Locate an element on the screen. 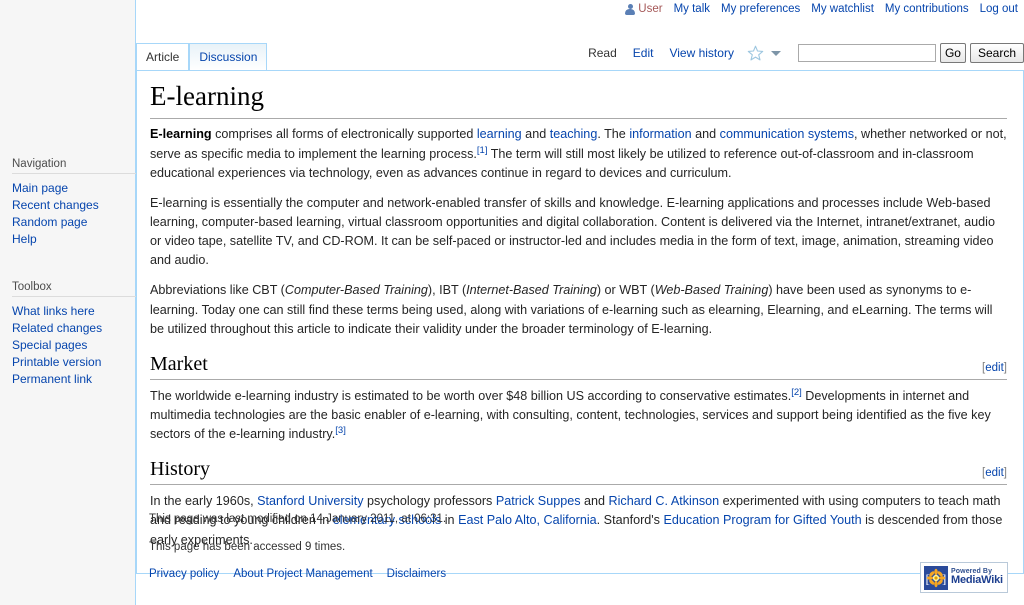  link-learning: learning is located at coordinates (499, 134).